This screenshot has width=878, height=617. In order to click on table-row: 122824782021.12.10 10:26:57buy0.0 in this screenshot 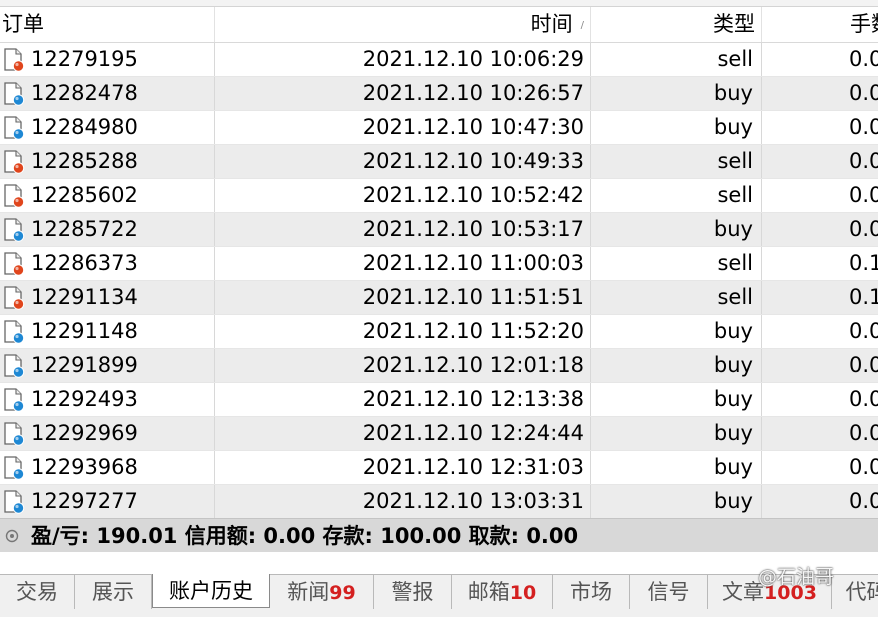, I will do `click(439, 94)`.